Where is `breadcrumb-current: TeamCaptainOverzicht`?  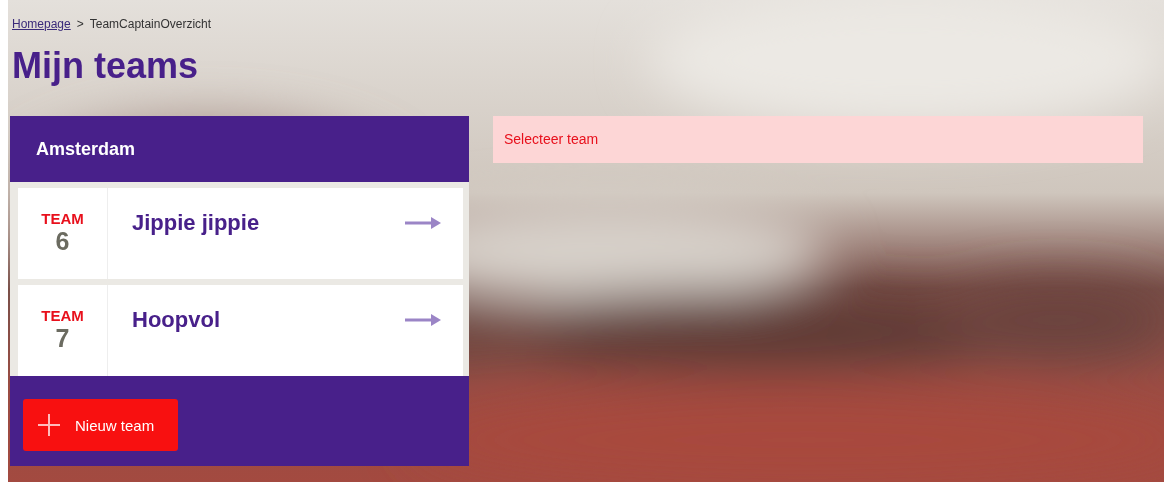 breadcrumb-current: TeamCaptainOverzicht is located at coordinates (150, 24).